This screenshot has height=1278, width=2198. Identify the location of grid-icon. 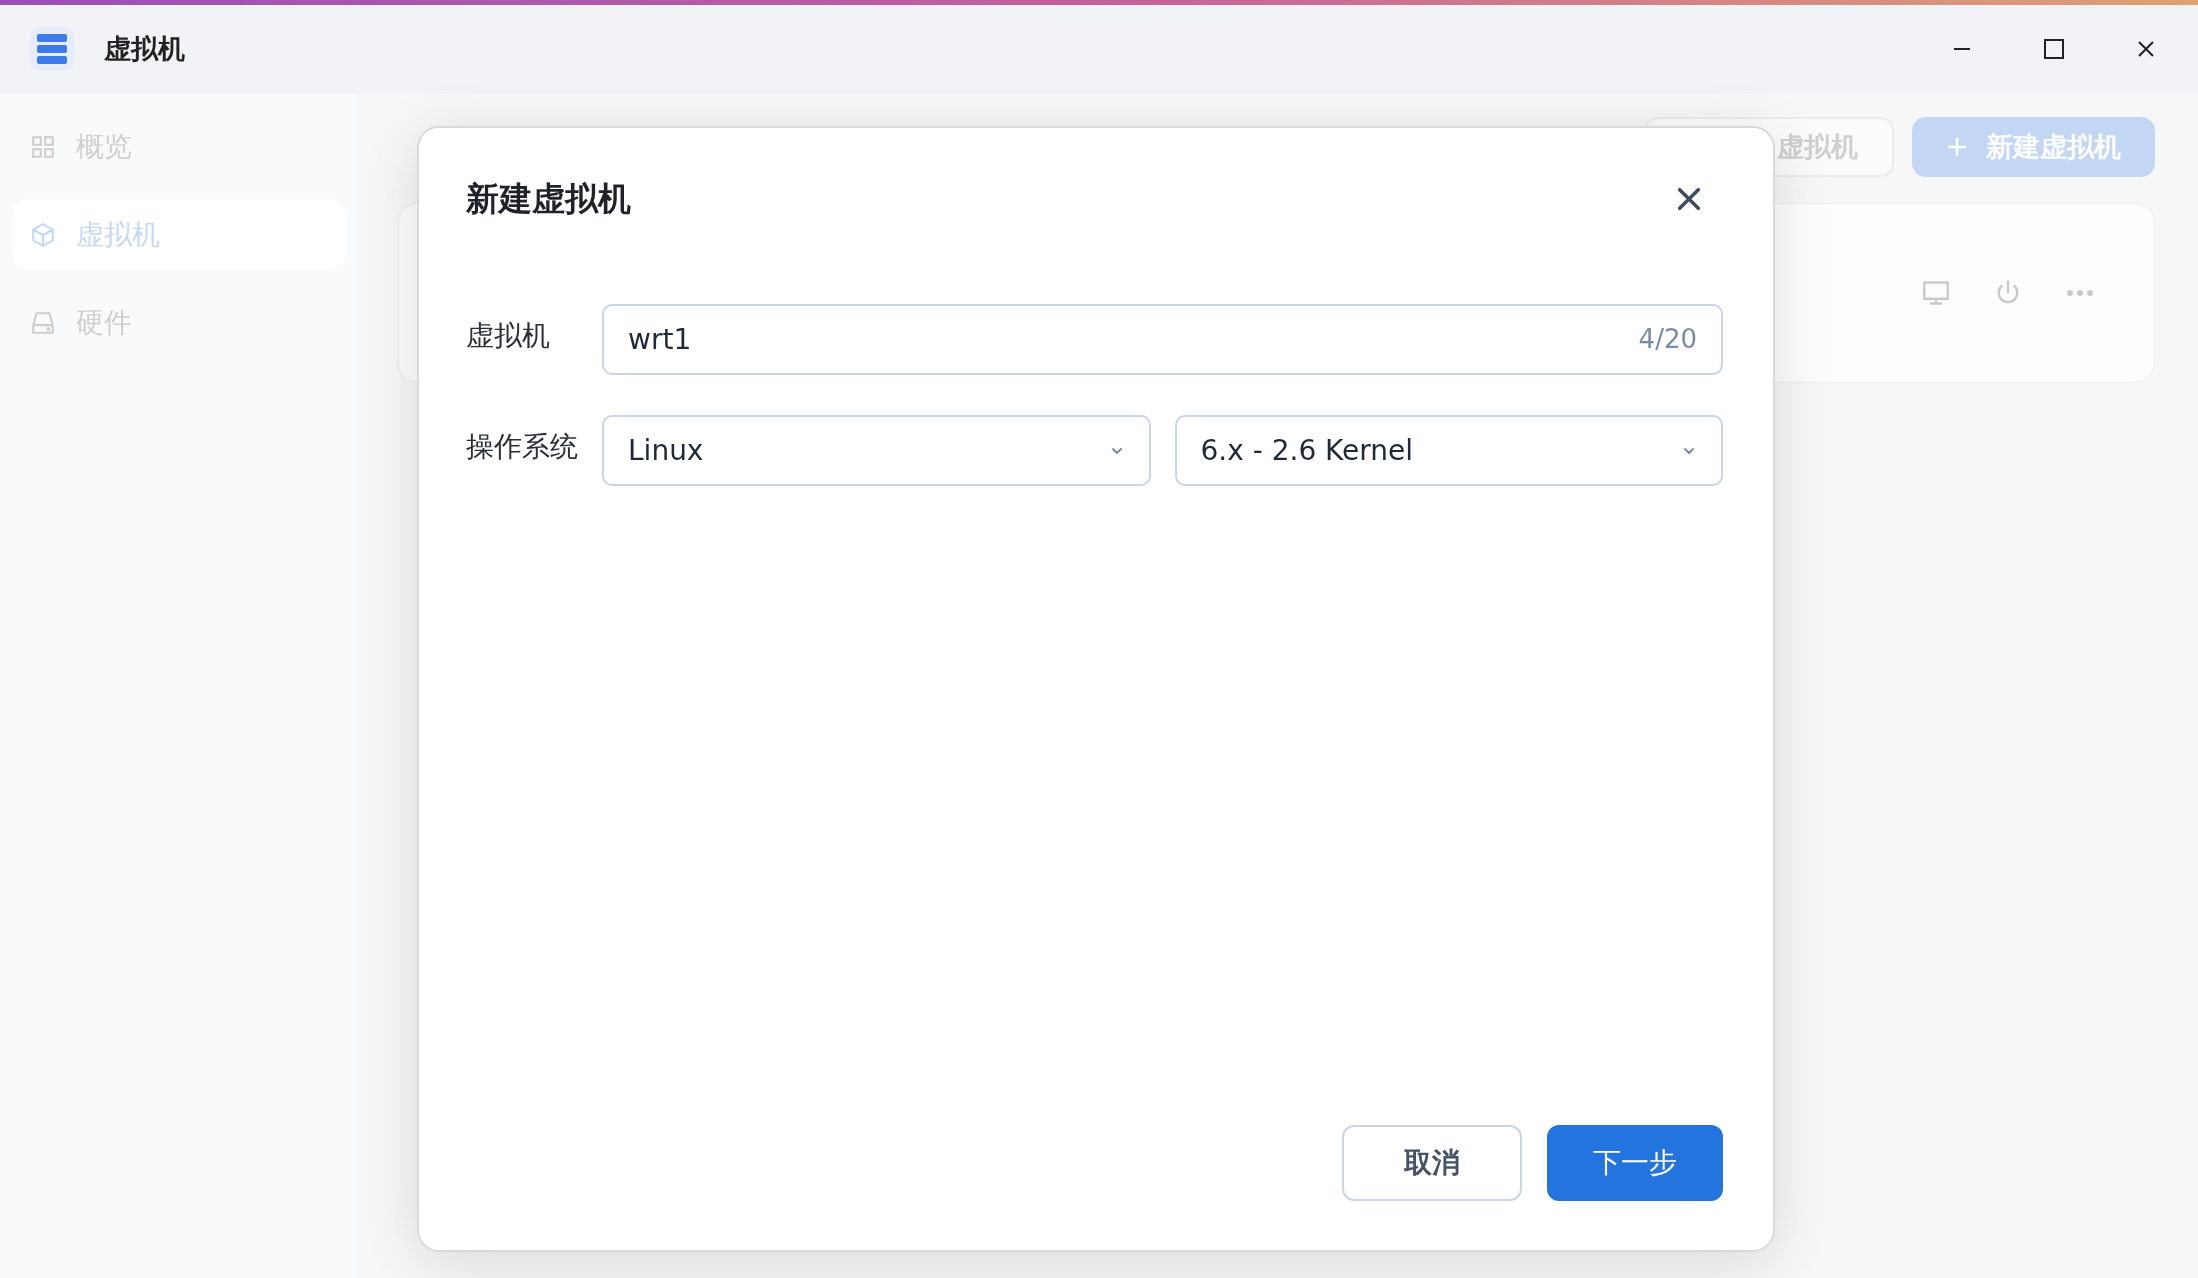
(43, 146).